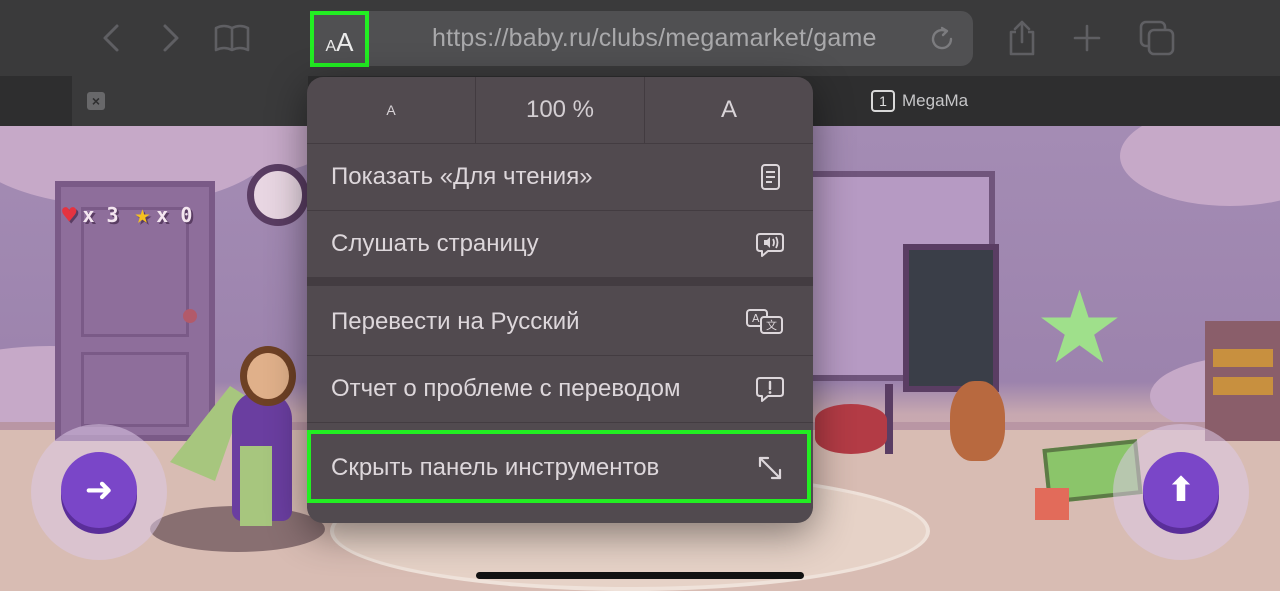 The image size is (1280, 591). What do you see at coordinates (640, 575) in the screenshot?
I see `home-indicator` at bounding box center [640, 575].